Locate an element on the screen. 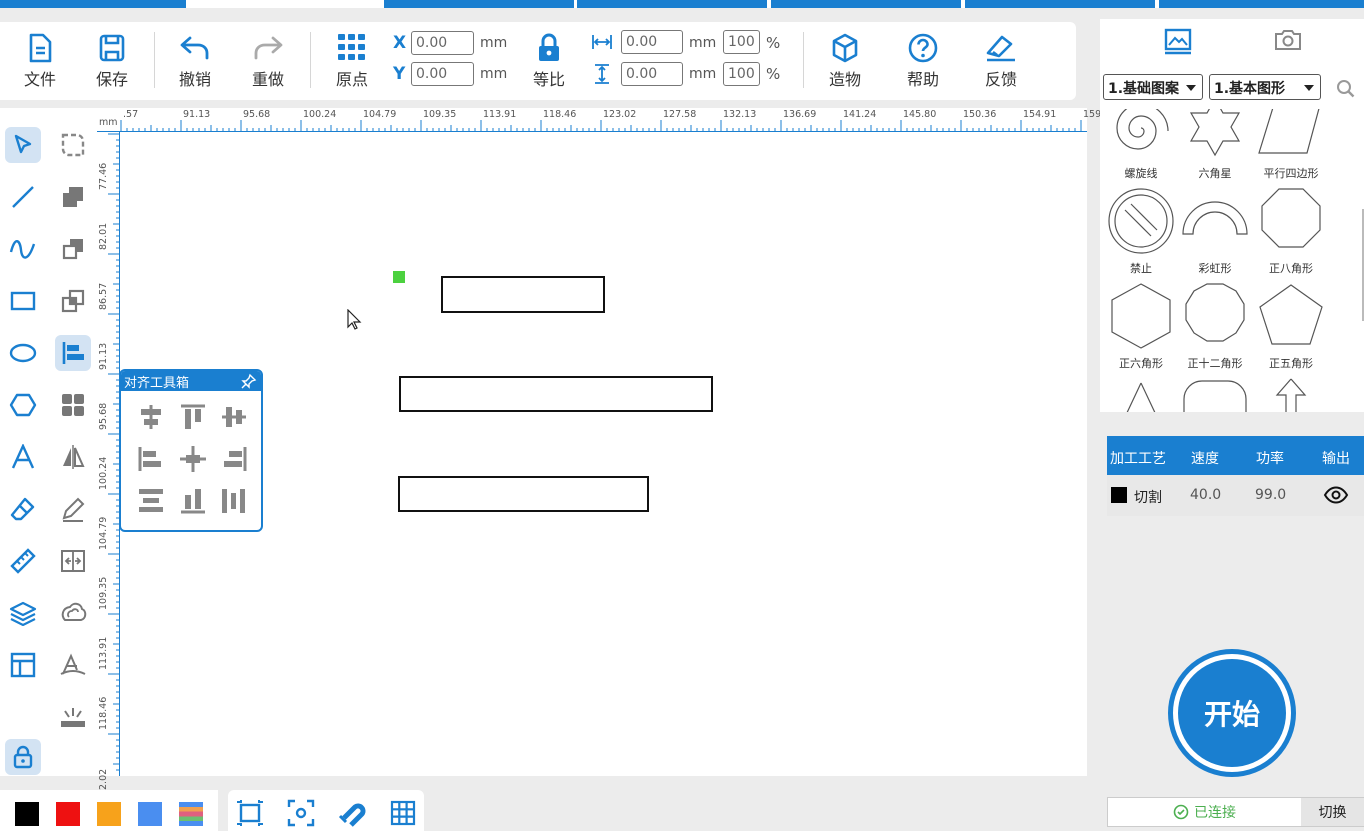  build-button: 造物 is located at coordinates (845, 62).